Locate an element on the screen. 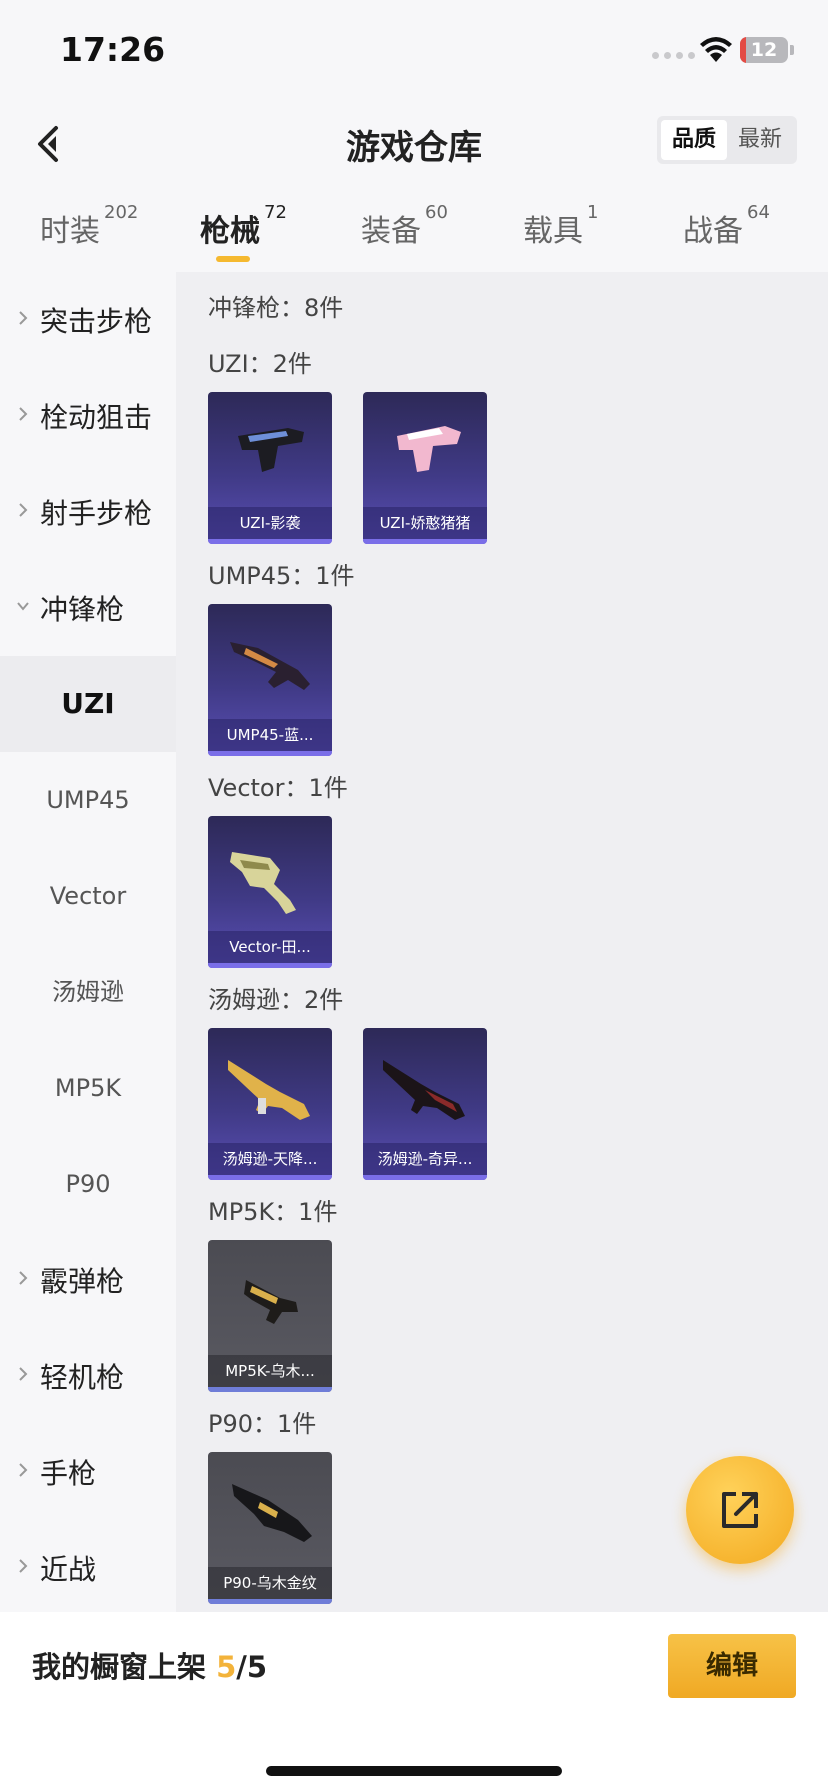 The width and height of the screenshot is (828, 1792). home-indicator is located at coordinates (414, 1771).